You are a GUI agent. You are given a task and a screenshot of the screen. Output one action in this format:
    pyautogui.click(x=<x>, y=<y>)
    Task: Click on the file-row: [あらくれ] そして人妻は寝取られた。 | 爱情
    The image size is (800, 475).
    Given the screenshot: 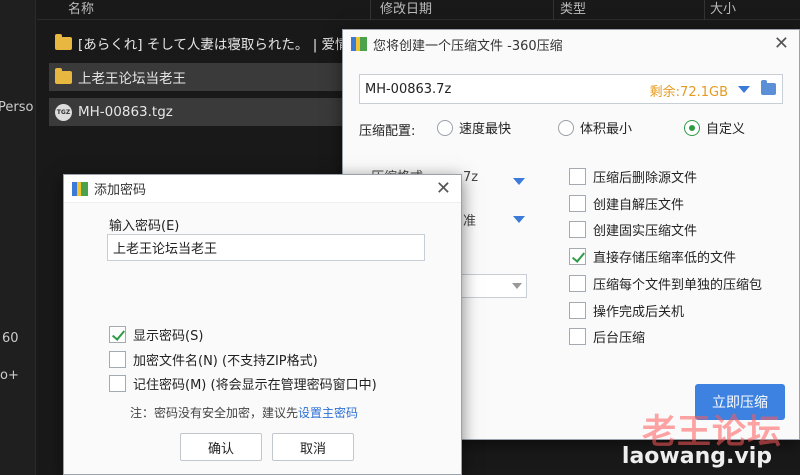 What is the action you would take?
    pyautogui.click(x=199, y=43)
    